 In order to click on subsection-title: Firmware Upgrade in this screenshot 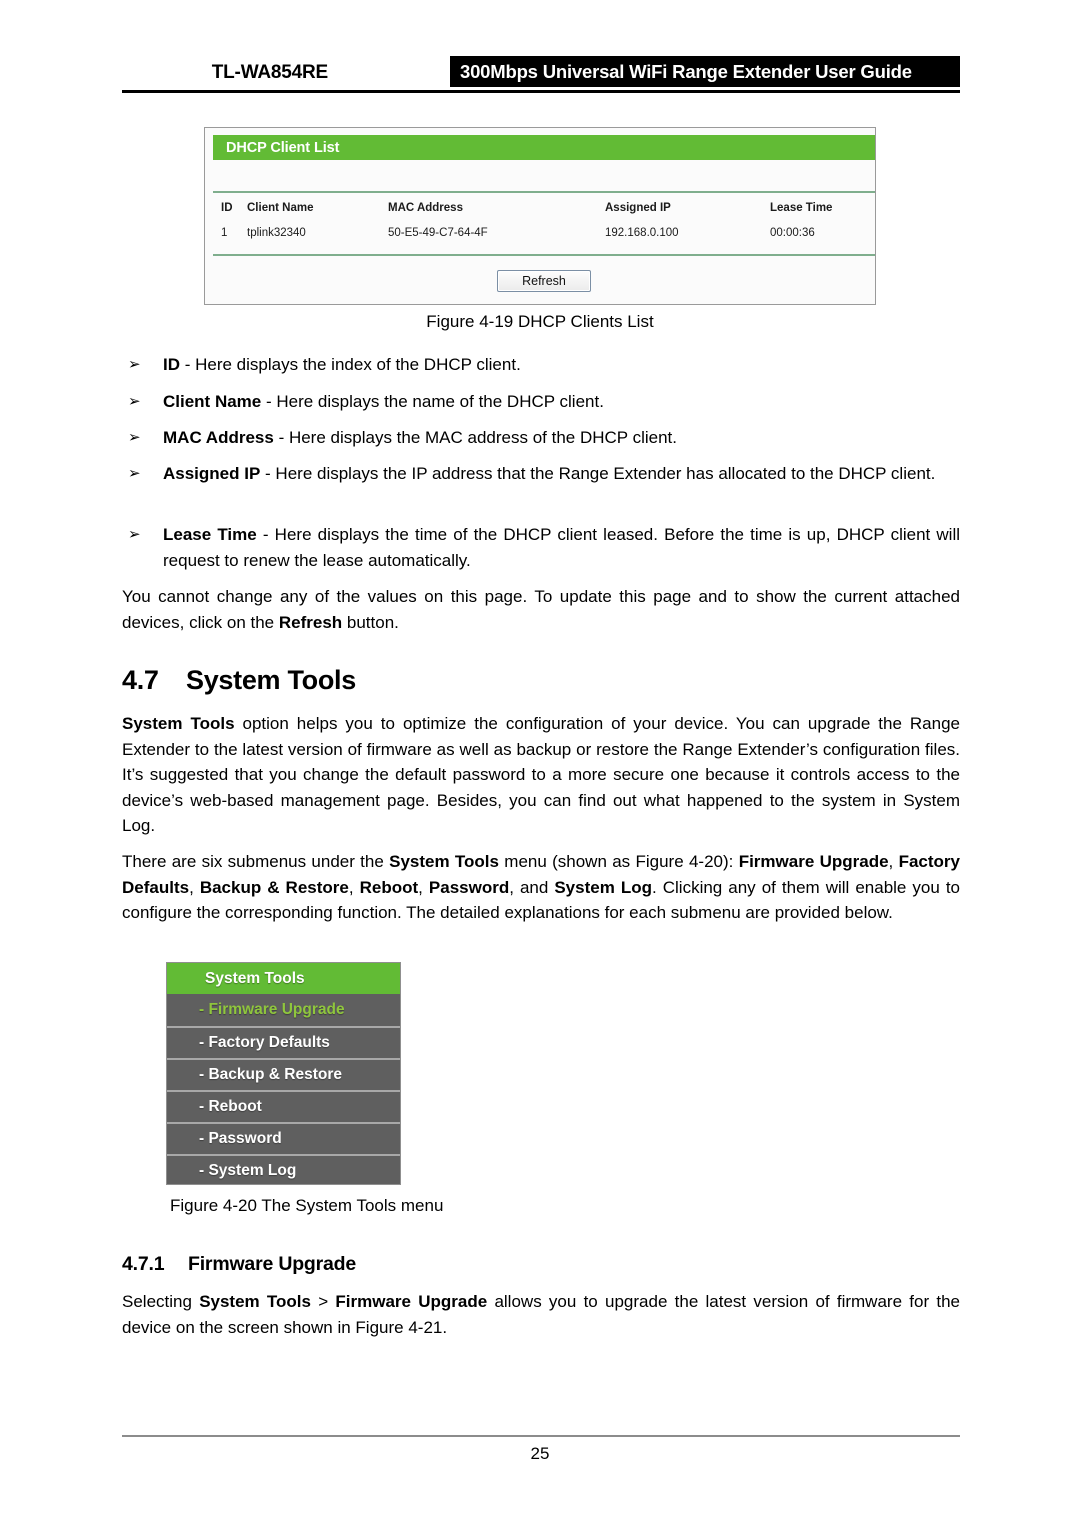, I will do `click(272, 1264)`.